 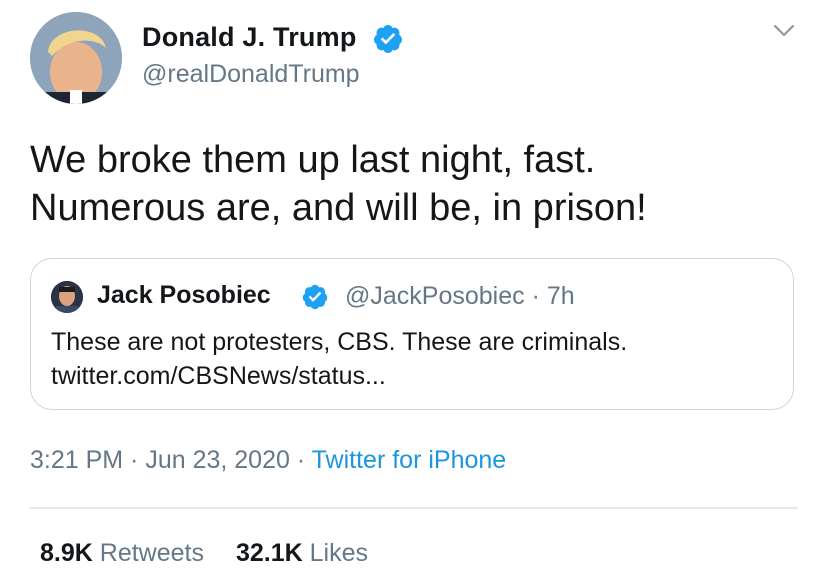 What do you see at coordinates (66, 553) in the screenshot?
I see `retweets-count: 8.9K` at bounding box center [66, 553].